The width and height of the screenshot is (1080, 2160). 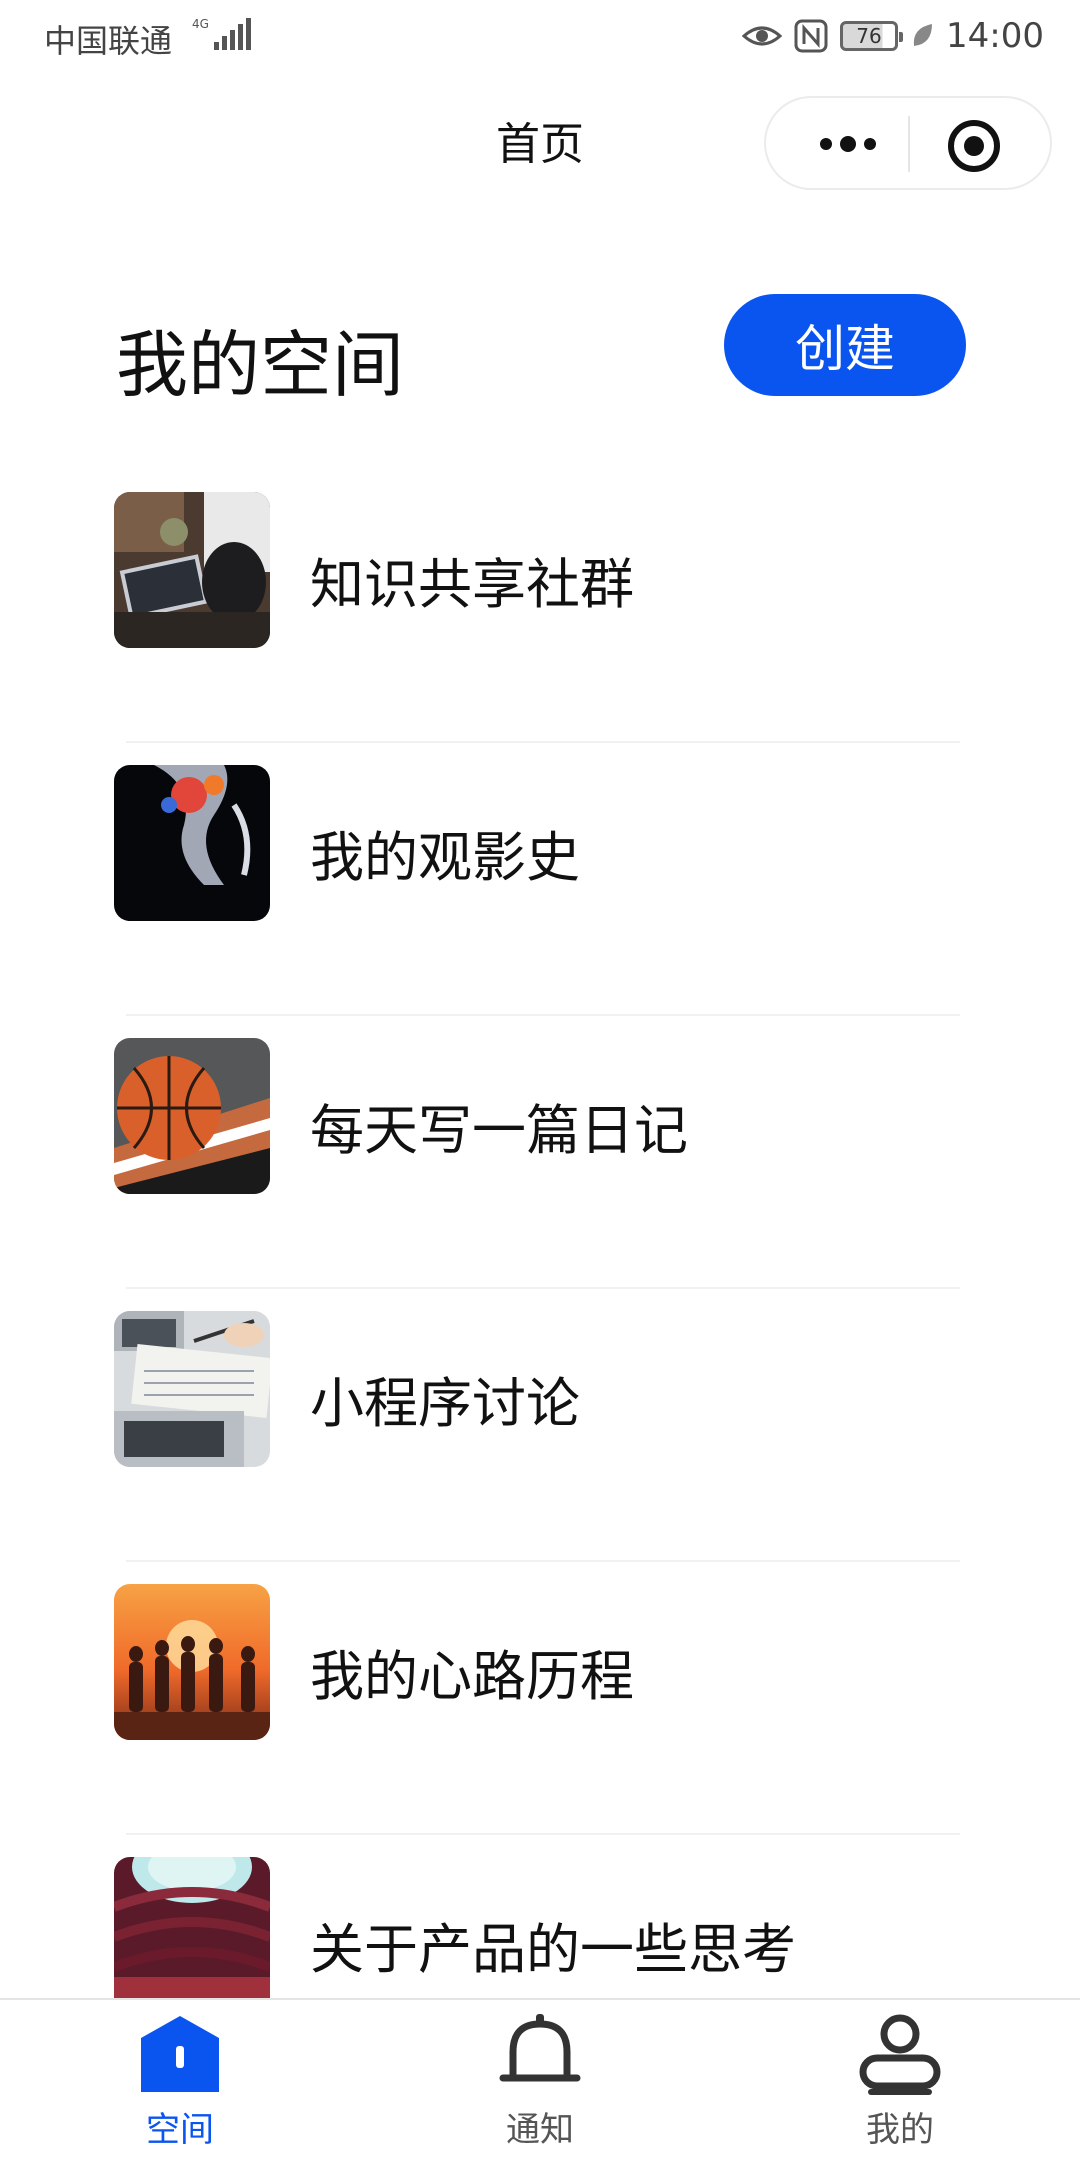 I want to click on list-item: 我的心路历程, so click(x=540, y=1698).